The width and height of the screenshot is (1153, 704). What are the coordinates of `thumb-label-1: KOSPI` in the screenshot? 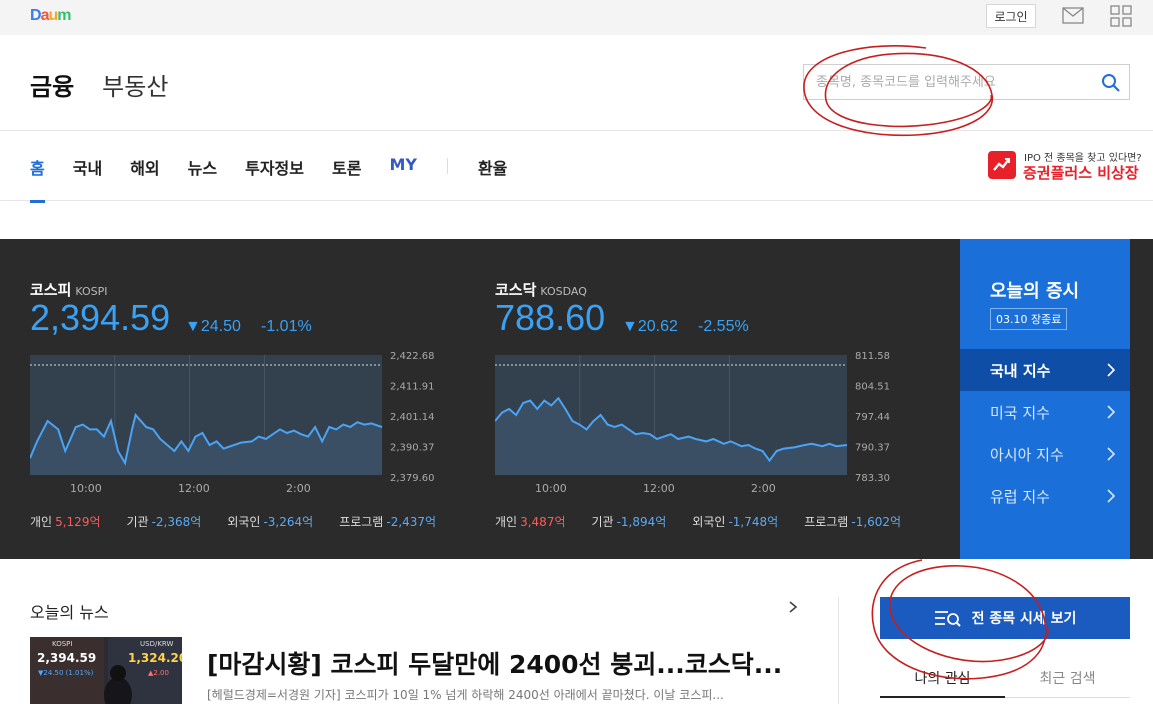 It's located at (62, 644).